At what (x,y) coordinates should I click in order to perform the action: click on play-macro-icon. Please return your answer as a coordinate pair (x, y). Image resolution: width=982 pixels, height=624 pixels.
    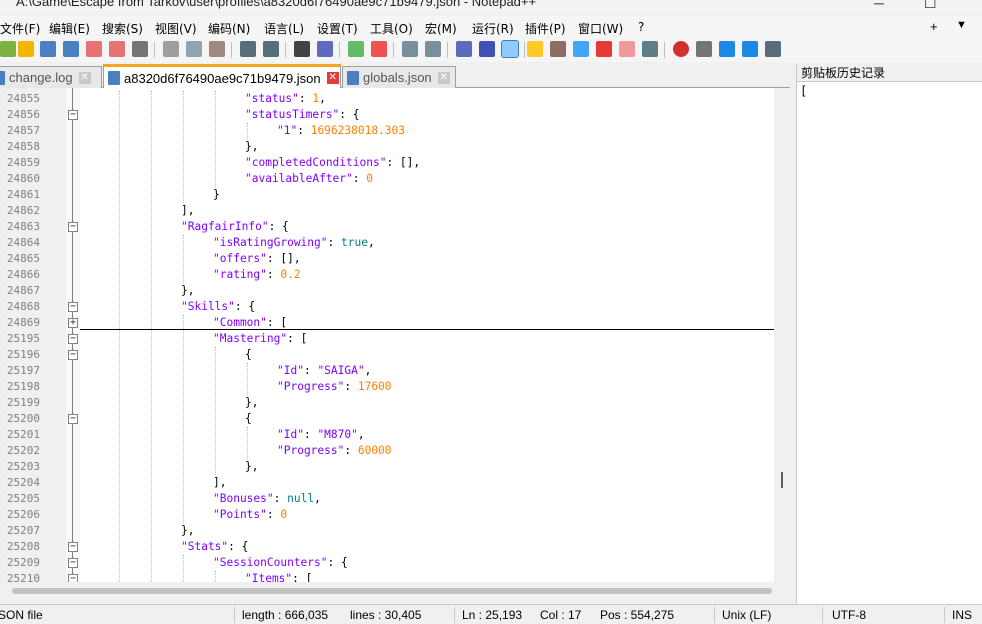
    Looking at the image, I should click on (727, 49).